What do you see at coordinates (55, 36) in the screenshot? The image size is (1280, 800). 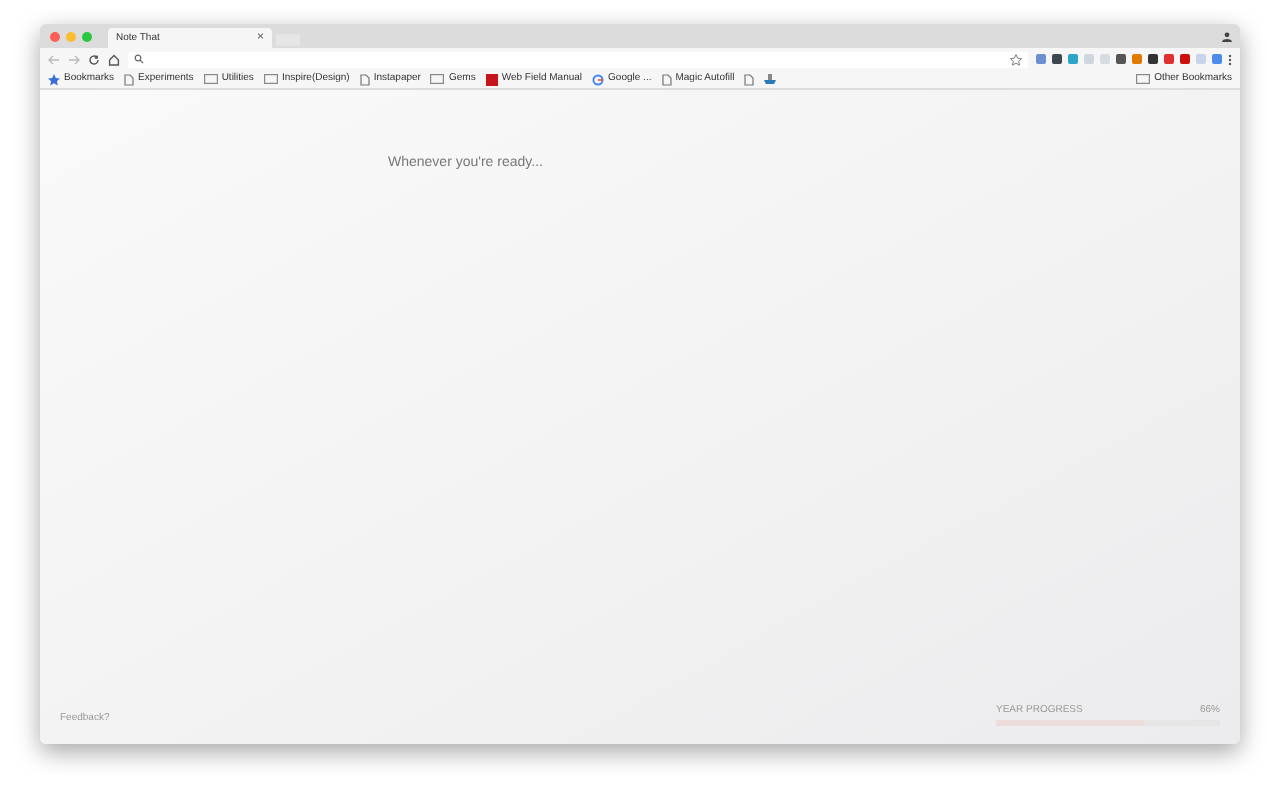 I see `close-window-button` at bounding box center [55, 36].